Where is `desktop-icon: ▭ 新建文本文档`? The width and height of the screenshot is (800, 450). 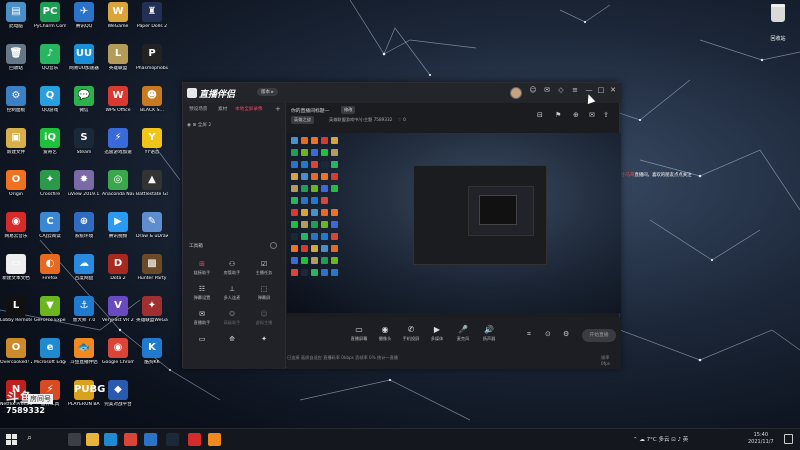
desktop-icon: ▭ 新建文本文档 is located at coordinates (16, 274).